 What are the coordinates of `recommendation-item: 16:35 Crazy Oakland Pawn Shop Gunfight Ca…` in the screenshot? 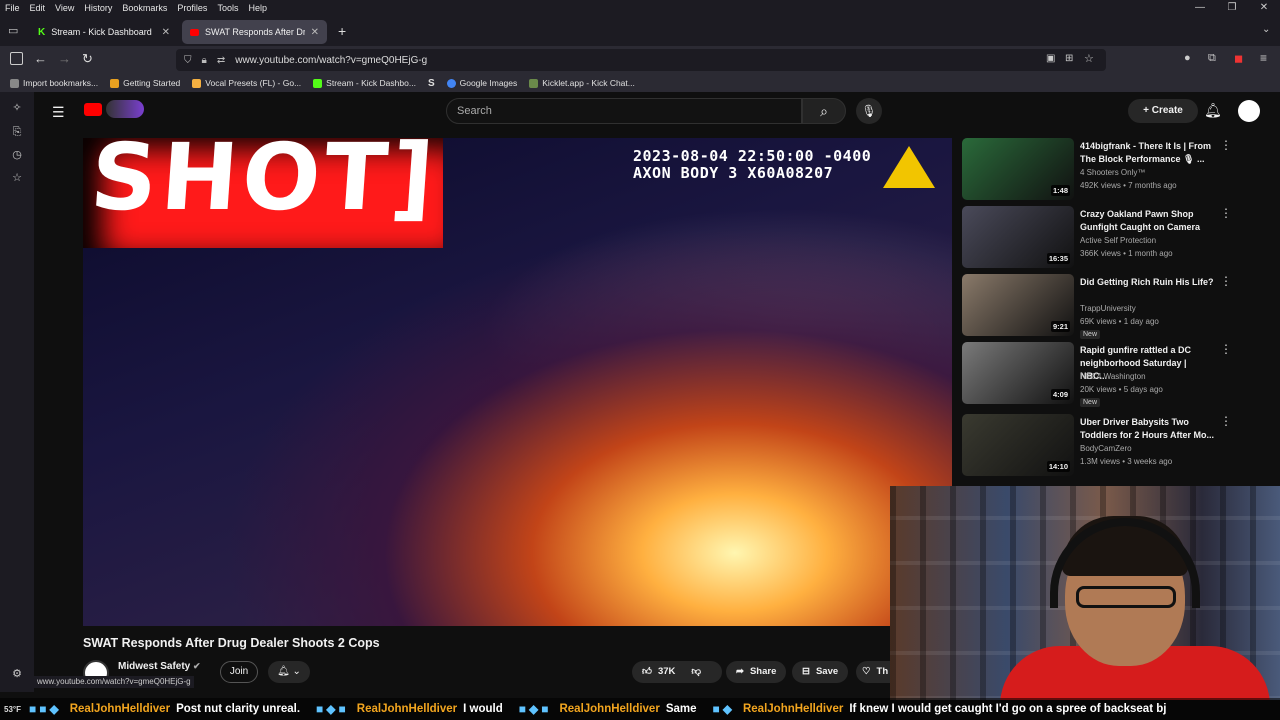 It's located at (1117, 239).